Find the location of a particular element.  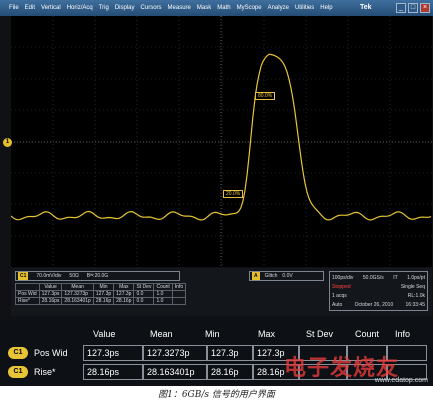

figure-caption: 图1：6GB/s 信号的用户界面 is located at coordinates (216, 395).